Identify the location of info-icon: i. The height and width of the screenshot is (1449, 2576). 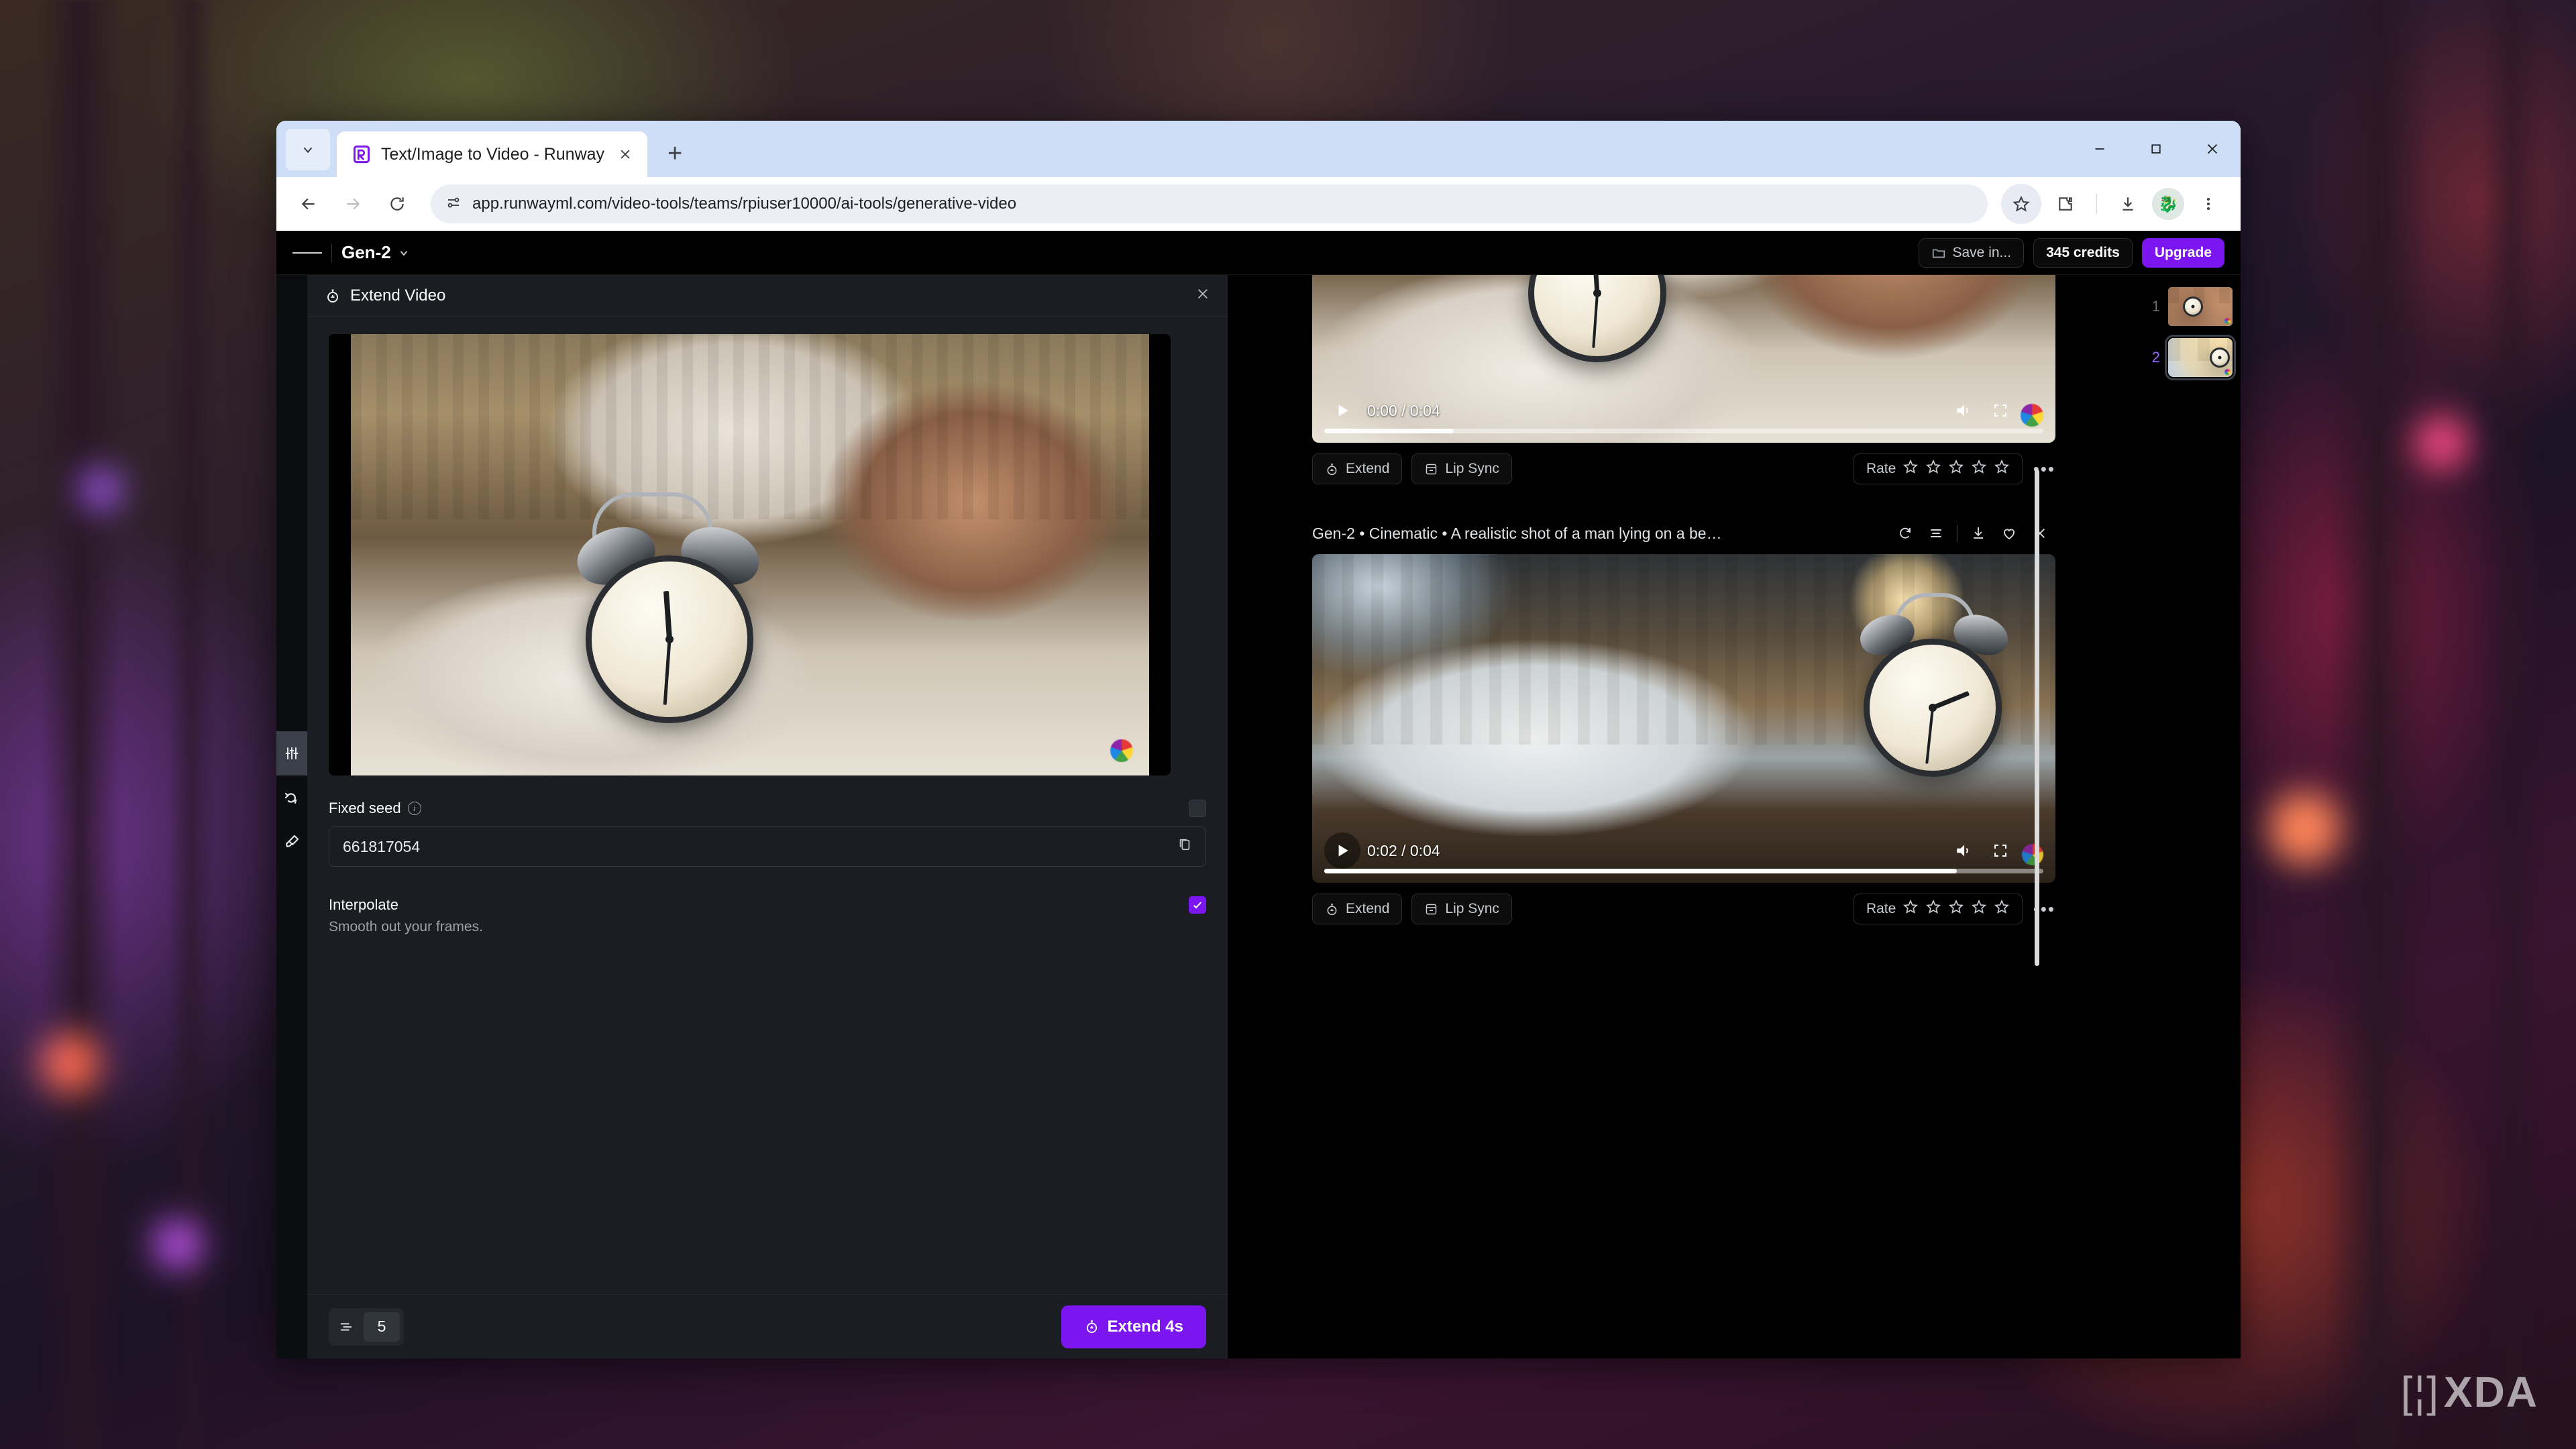
(414, 808).